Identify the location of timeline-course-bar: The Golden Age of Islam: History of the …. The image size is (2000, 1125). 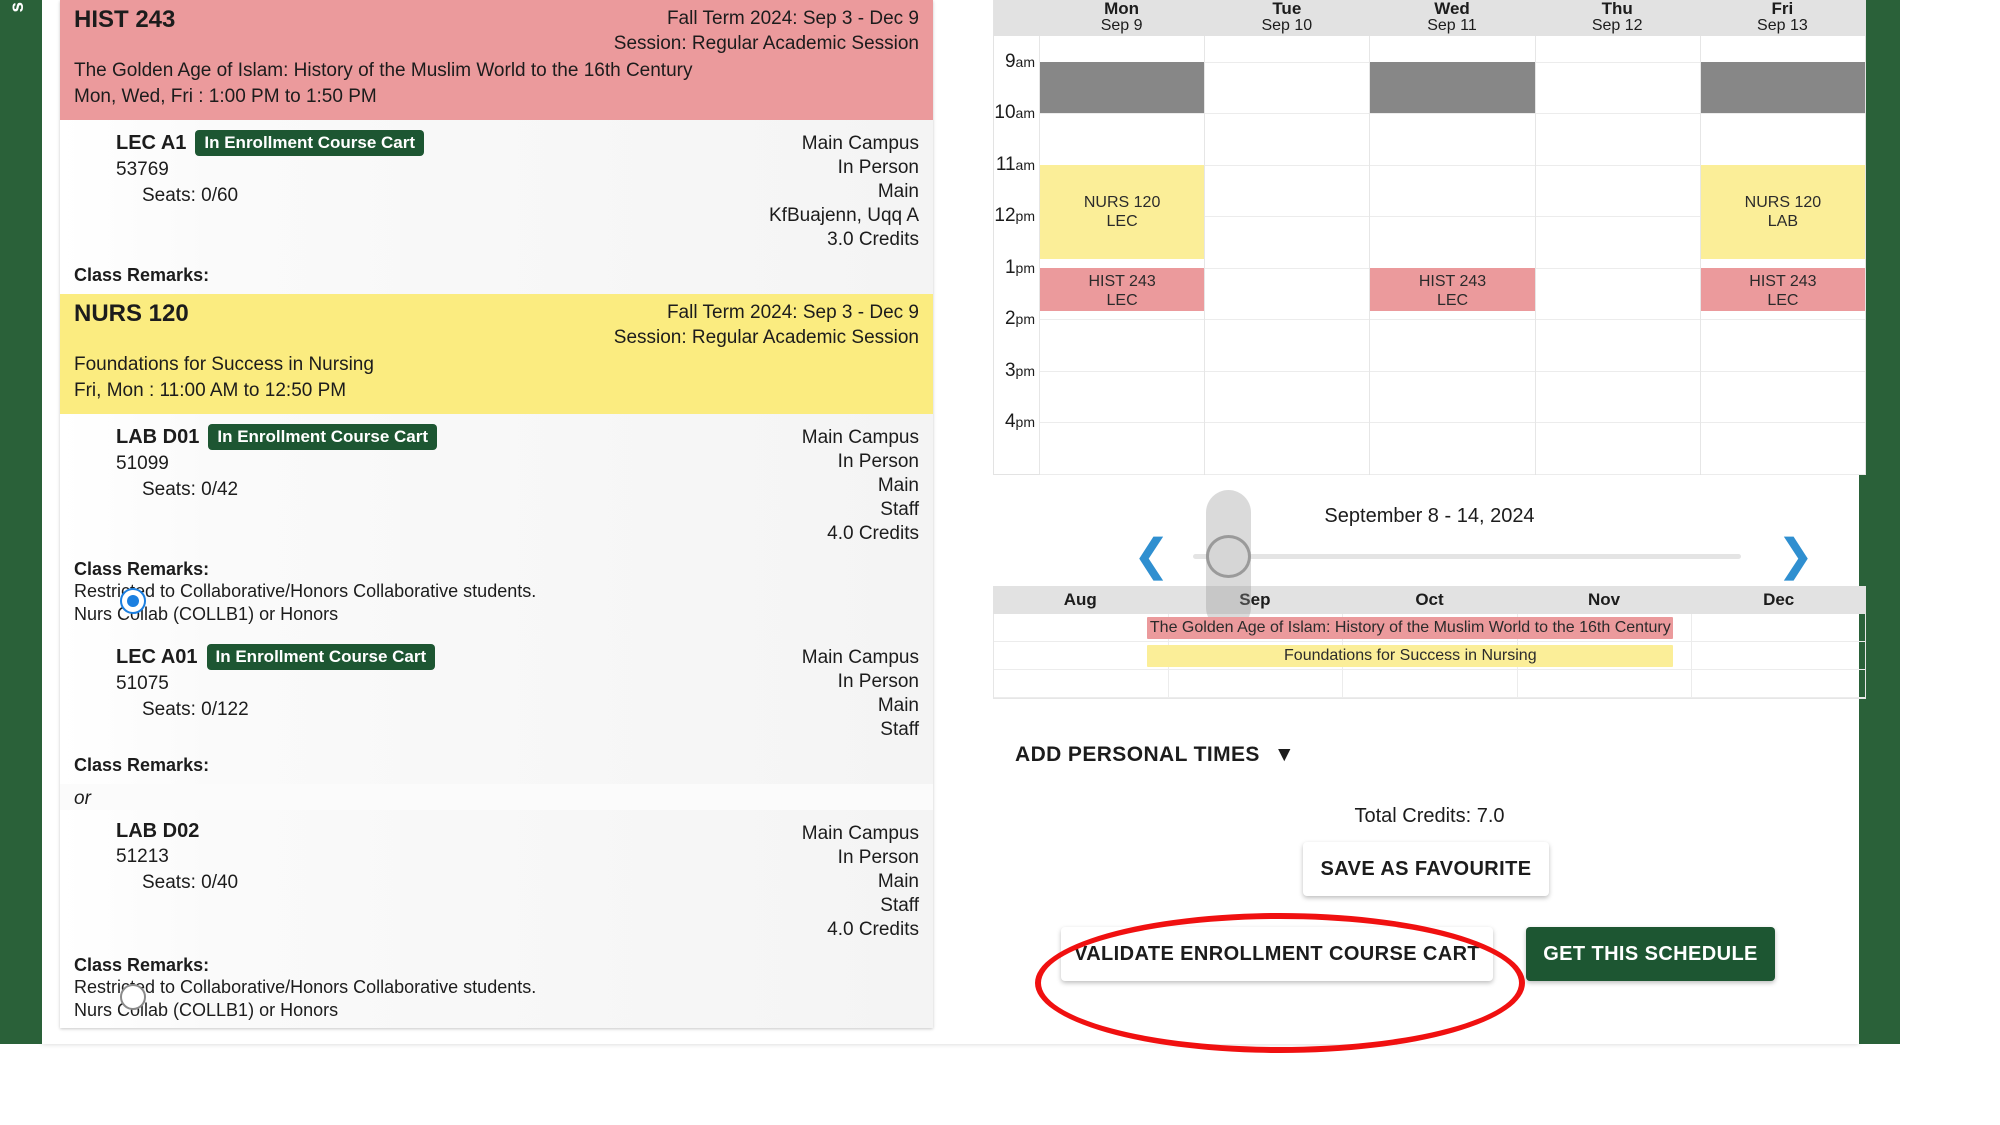
(1410, 628).